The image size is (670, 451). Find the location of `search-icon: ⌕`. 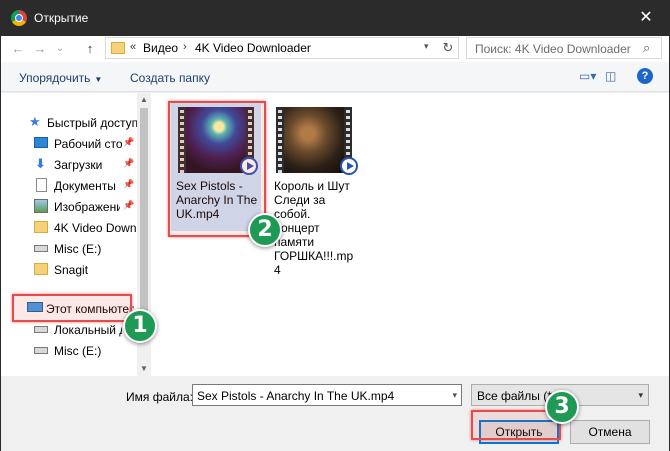

search-icon: ⌕ is located at coordinates (646, 48).